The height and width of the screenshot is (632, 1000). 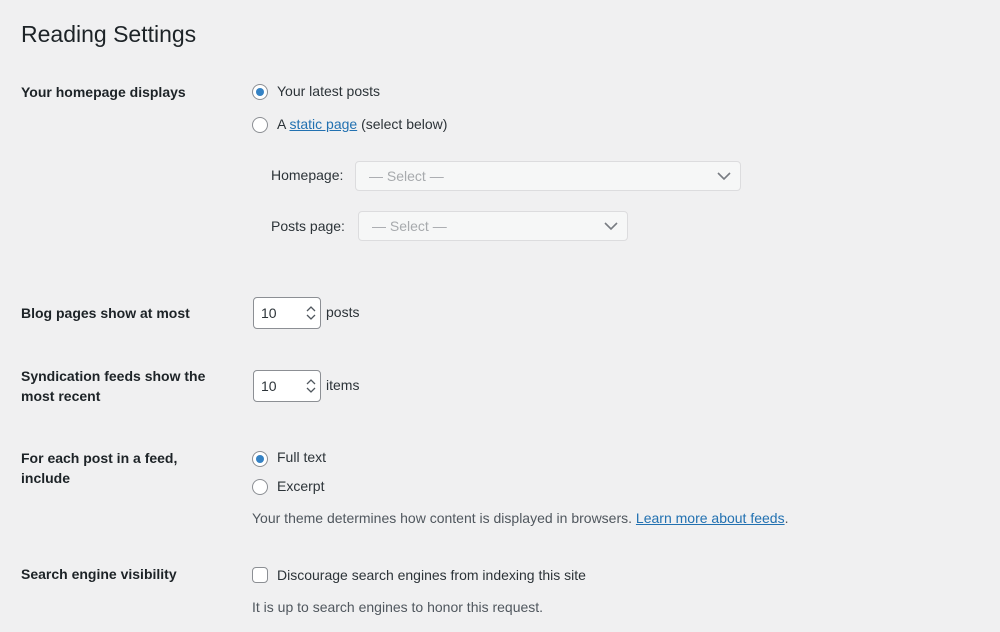 I want to click on radio-static-page-label: A static page (select below), so click(x=362, y=124).